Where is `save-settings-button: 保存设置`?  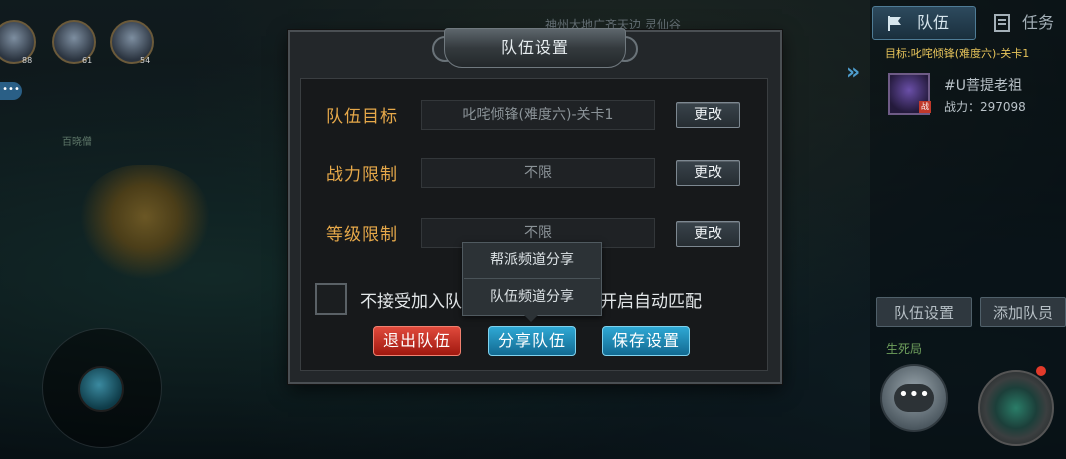 save-settings-button: 保存设置 is located at coordinates (646, 341).